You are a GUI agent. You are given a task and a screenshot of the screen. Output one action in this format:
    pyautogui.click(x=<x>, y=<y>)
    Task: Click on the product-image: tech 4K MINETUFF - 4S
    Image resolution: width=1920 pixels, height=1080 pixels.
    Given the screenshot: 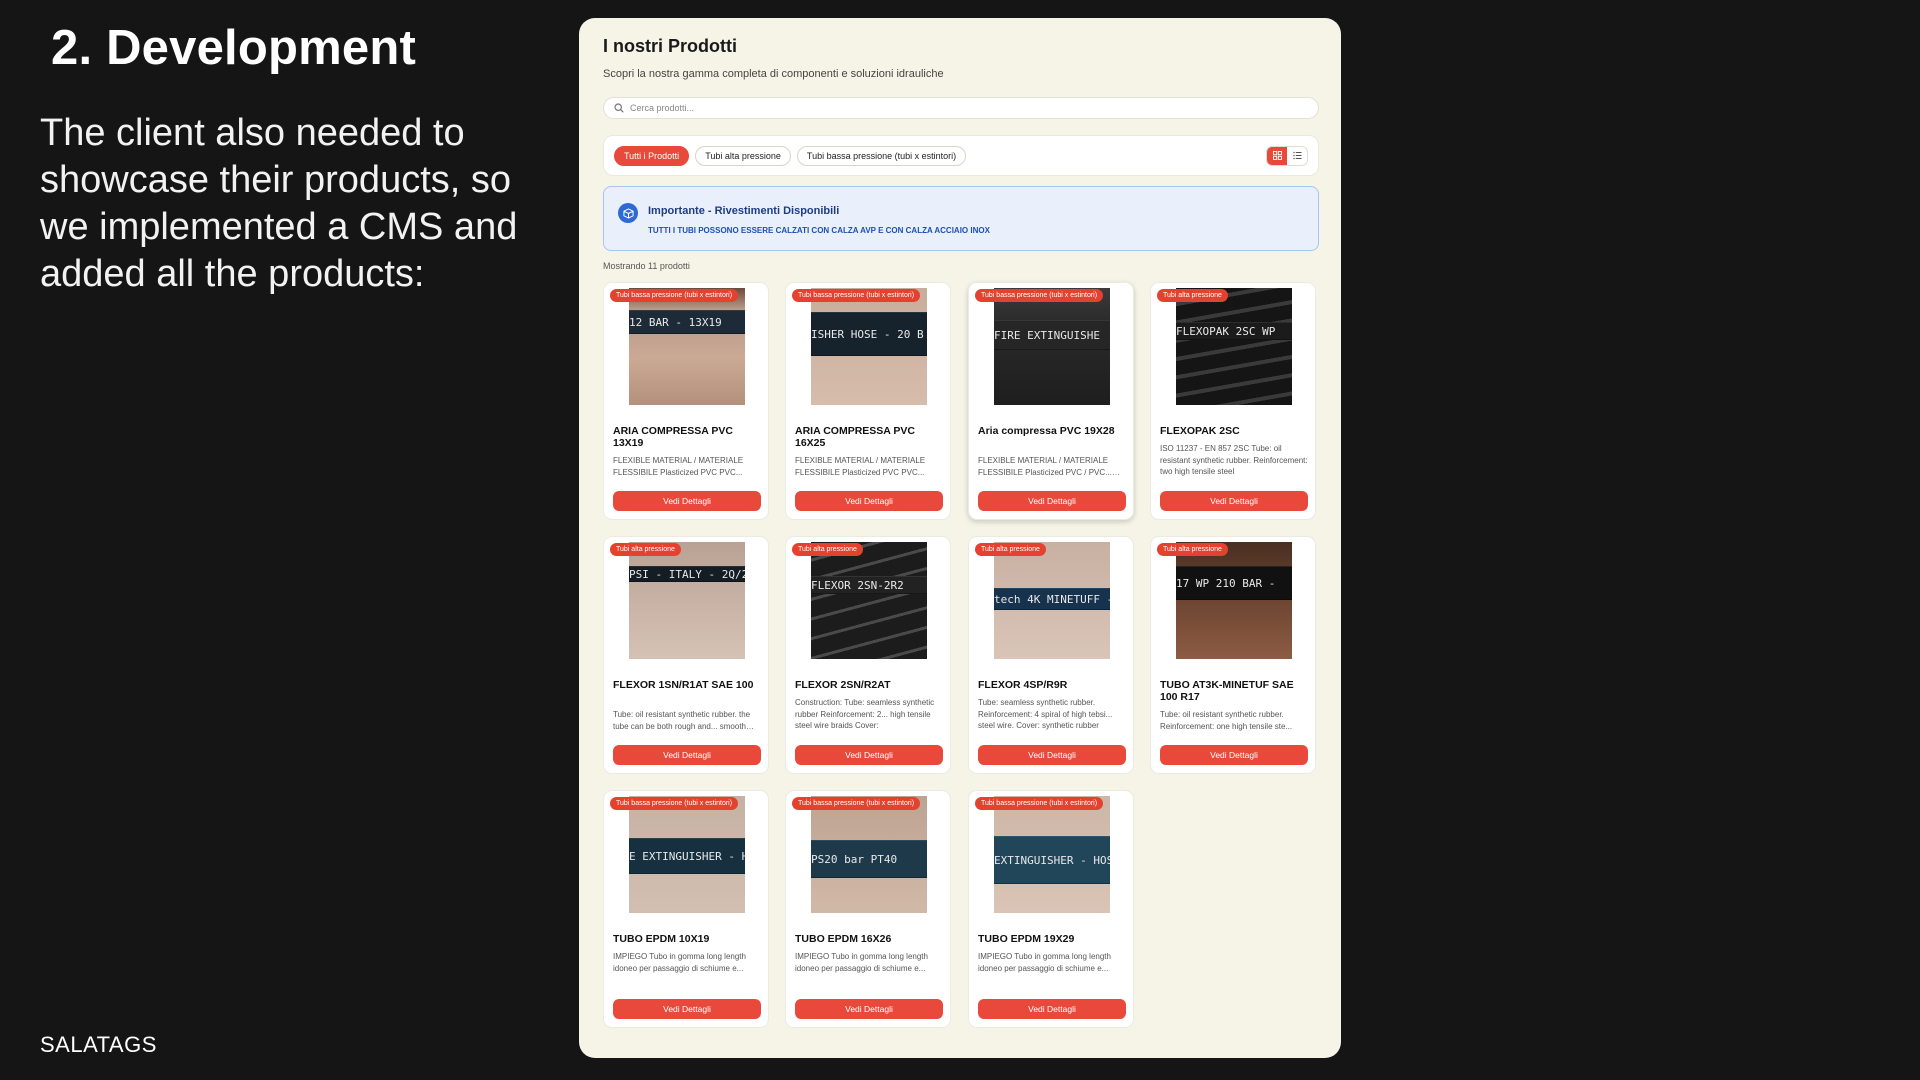 What is the action you would take?
    pyautogui.click(x=1052, y=600)
    